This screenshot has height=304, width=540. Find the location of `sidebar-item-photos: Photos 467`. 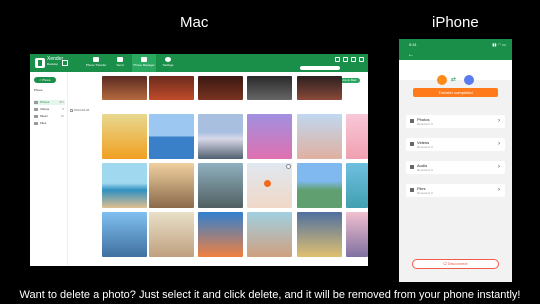

sidebar-item-photos: Photos 467 is located at coordinates (49, 102).